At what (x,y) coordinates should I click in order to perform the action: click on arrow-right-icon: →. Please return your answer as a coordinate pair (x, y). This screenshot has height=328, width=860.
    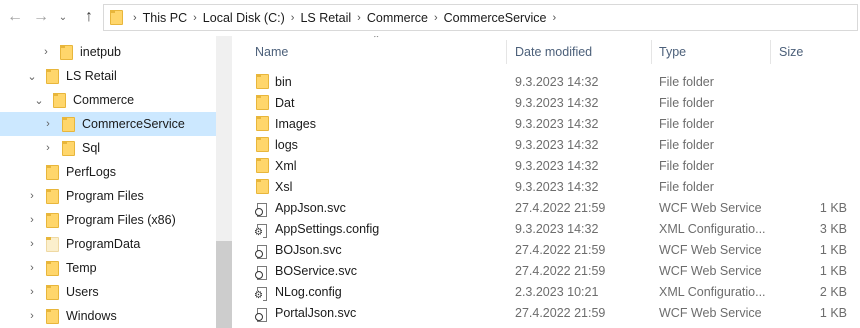
    Looking at the image, I should click on (41, 16).